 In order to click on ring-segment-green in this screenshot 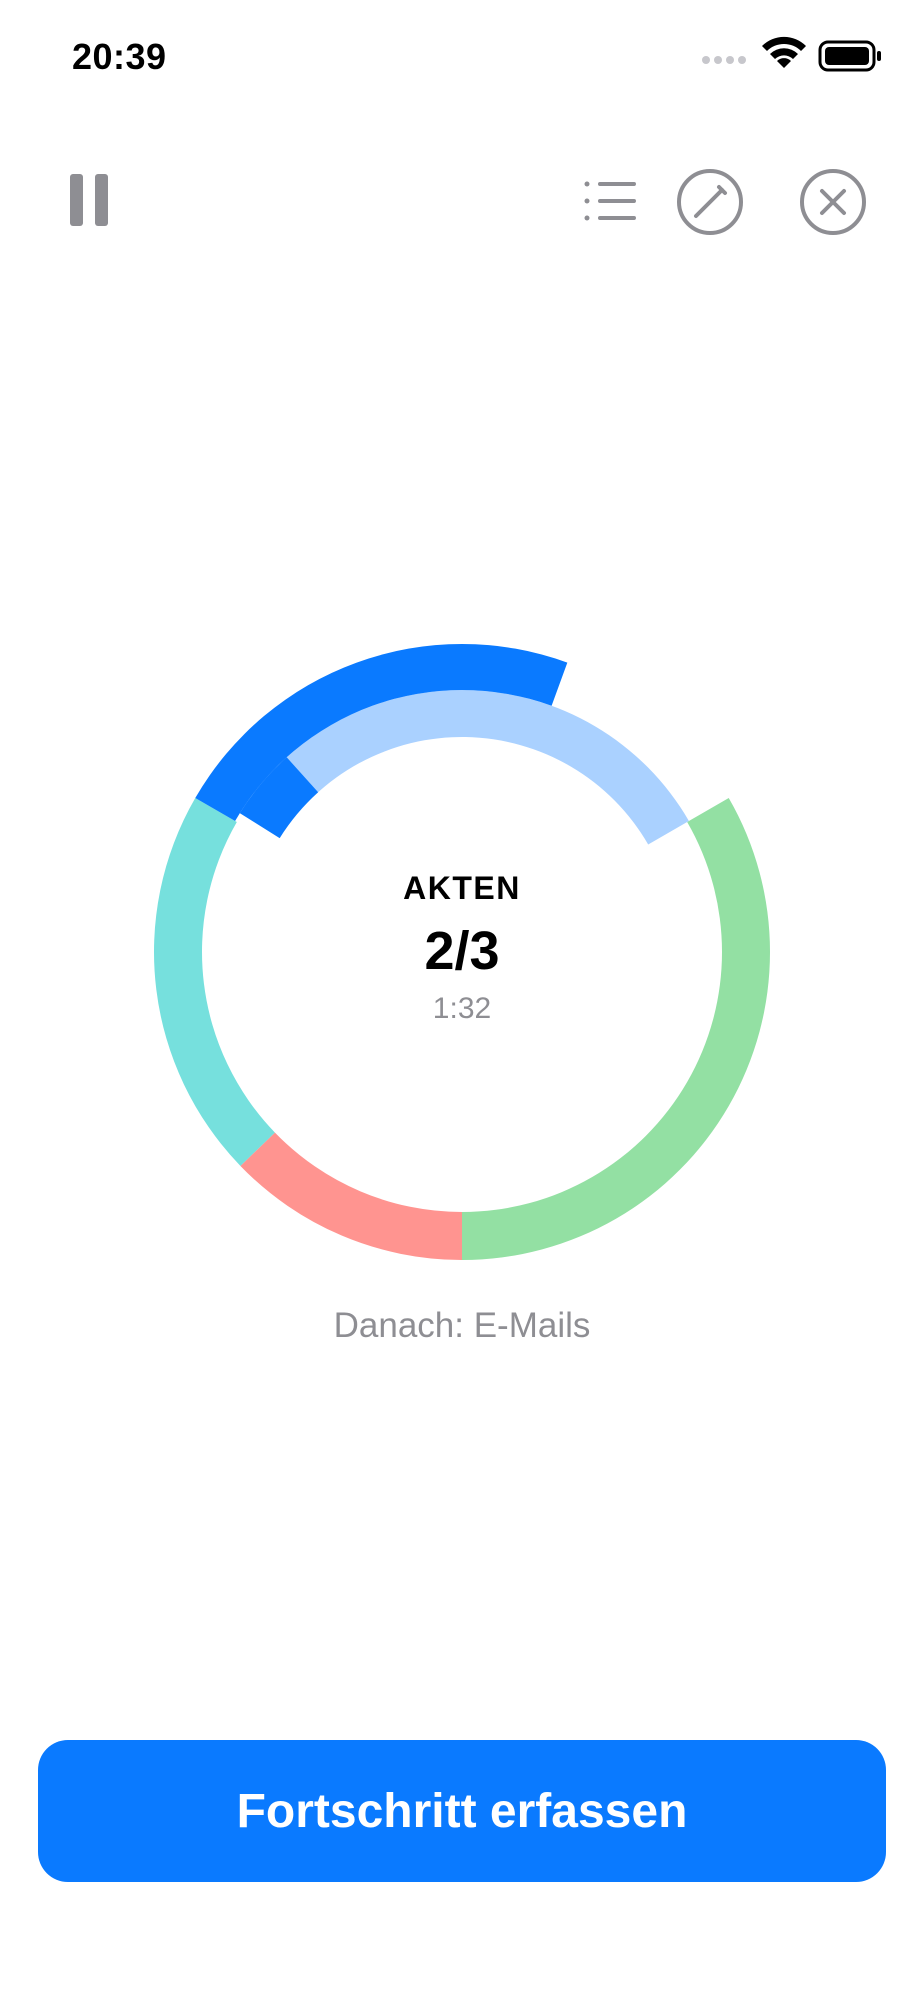, I will do `click(616, 1029)`.